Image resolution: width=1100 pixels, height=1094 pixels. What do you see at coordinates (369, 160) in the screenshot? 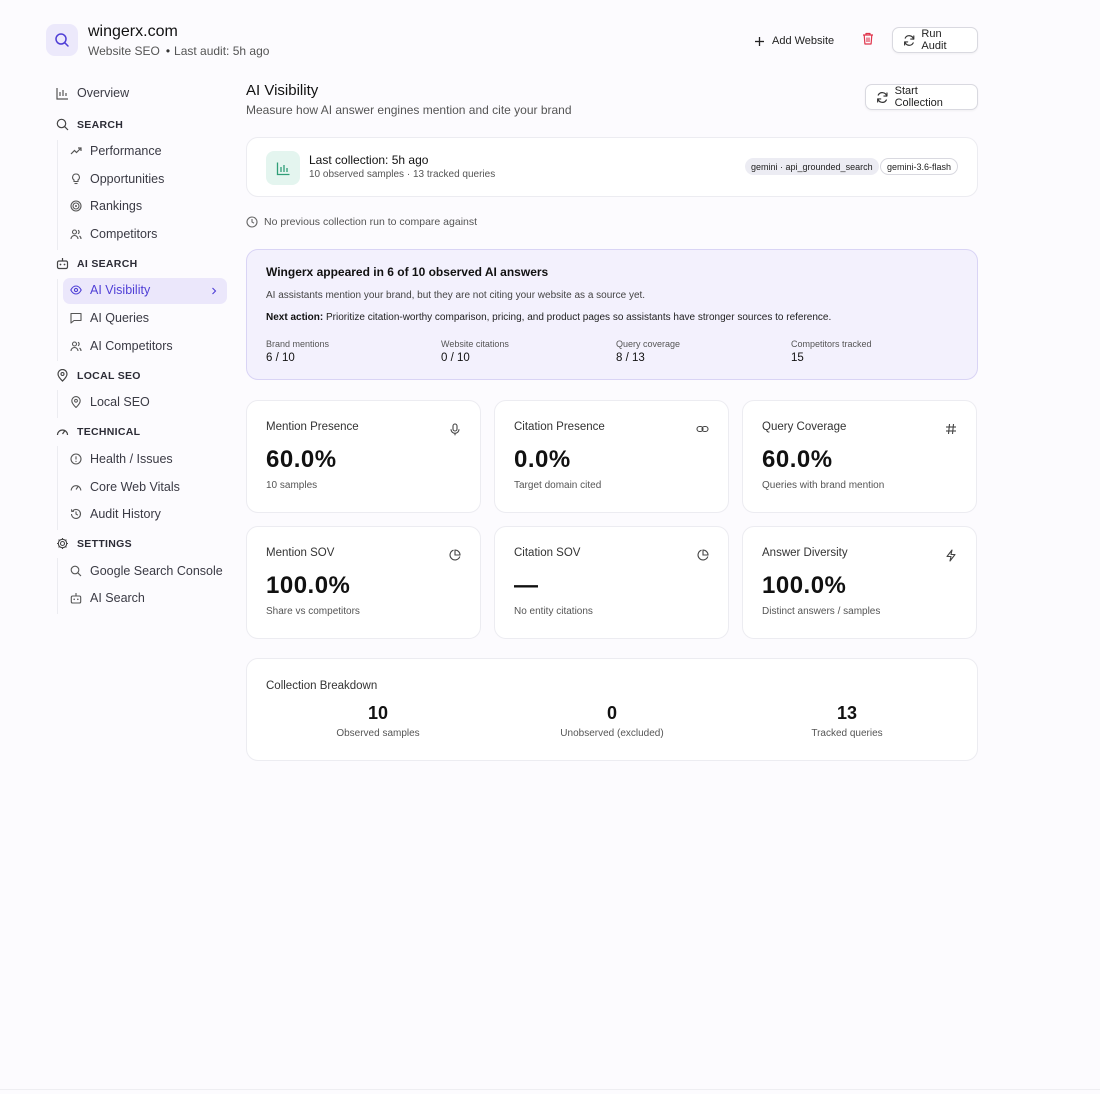
I see `collection-title: Last collection: 5h ago` at bounding box center [369, 160].